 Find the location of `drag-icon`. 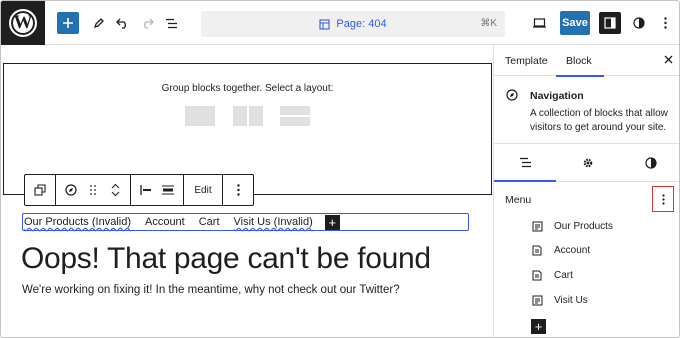

drag-icon is located at coordinates (93, 190).